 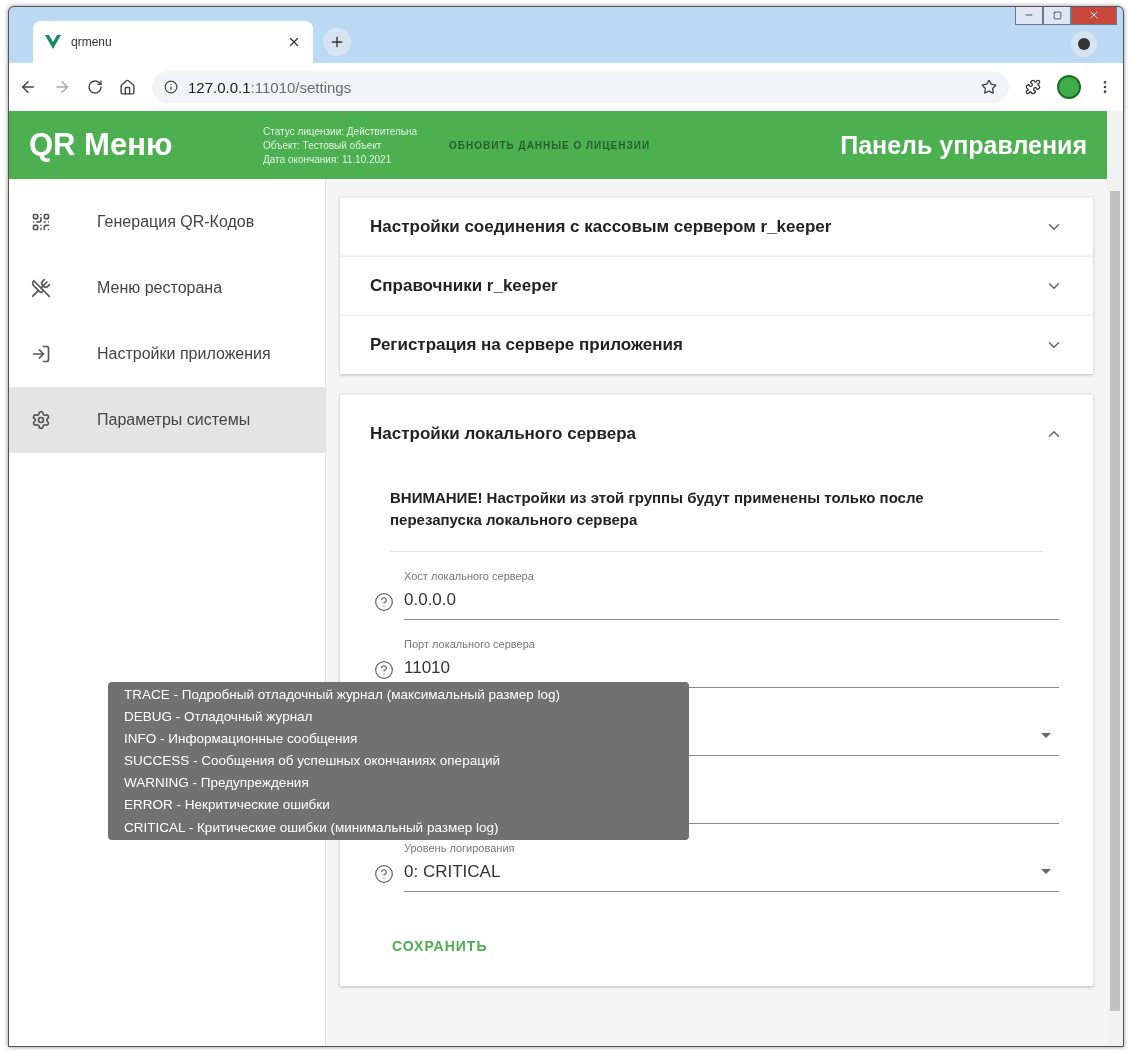 What do you see at coordinates (1084, 44) in the screenshot?
I see `profile-icon` at bounding box center [1084, 44].